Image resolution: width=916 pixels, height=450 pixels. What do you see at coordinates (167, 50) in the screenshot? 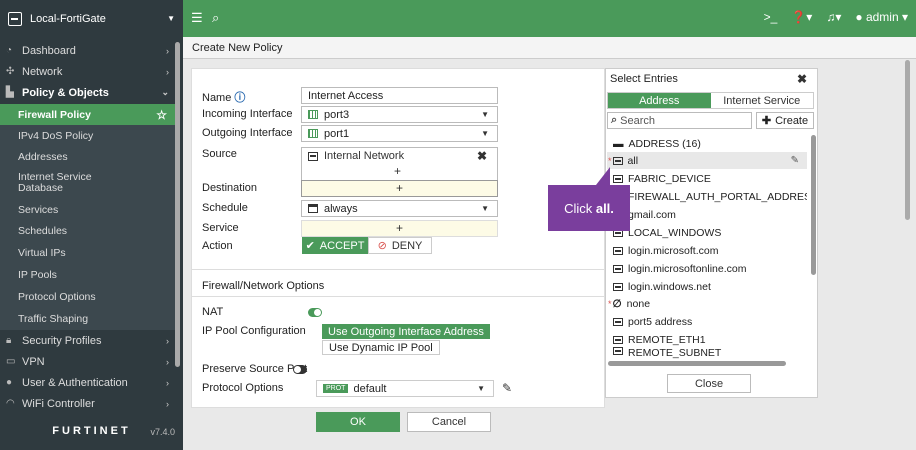
I see `chevron-right-icon: ›` at bounding box center [167, 50].